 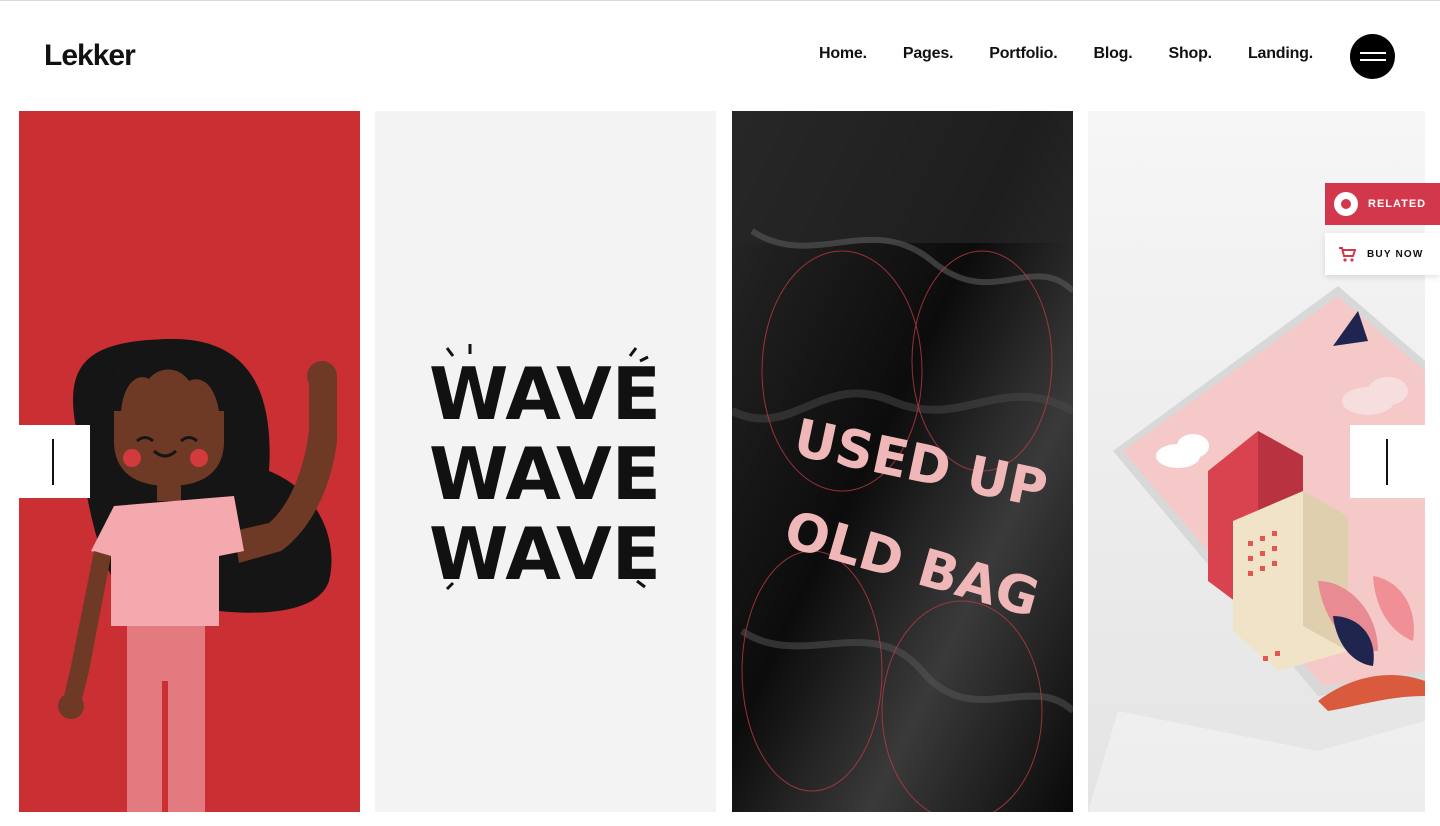 What do you see at coordinates (1023, 54) in the screenshot?
I see `nav-portfolio: Portfolio.` at bounding box center [1023, 54].